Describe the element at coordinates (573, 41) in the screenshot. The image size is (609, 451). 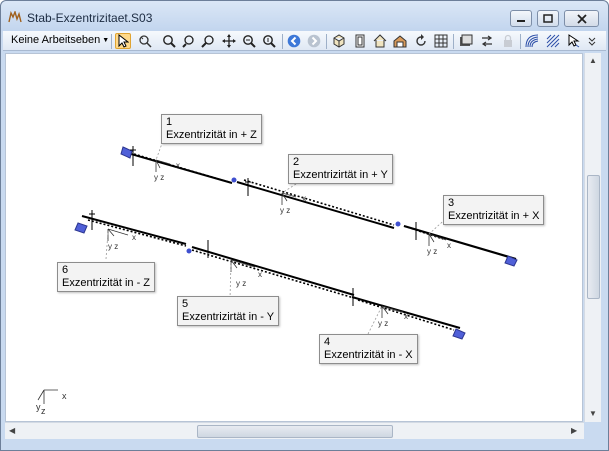
I see `cursor-filter-icon` at that location.